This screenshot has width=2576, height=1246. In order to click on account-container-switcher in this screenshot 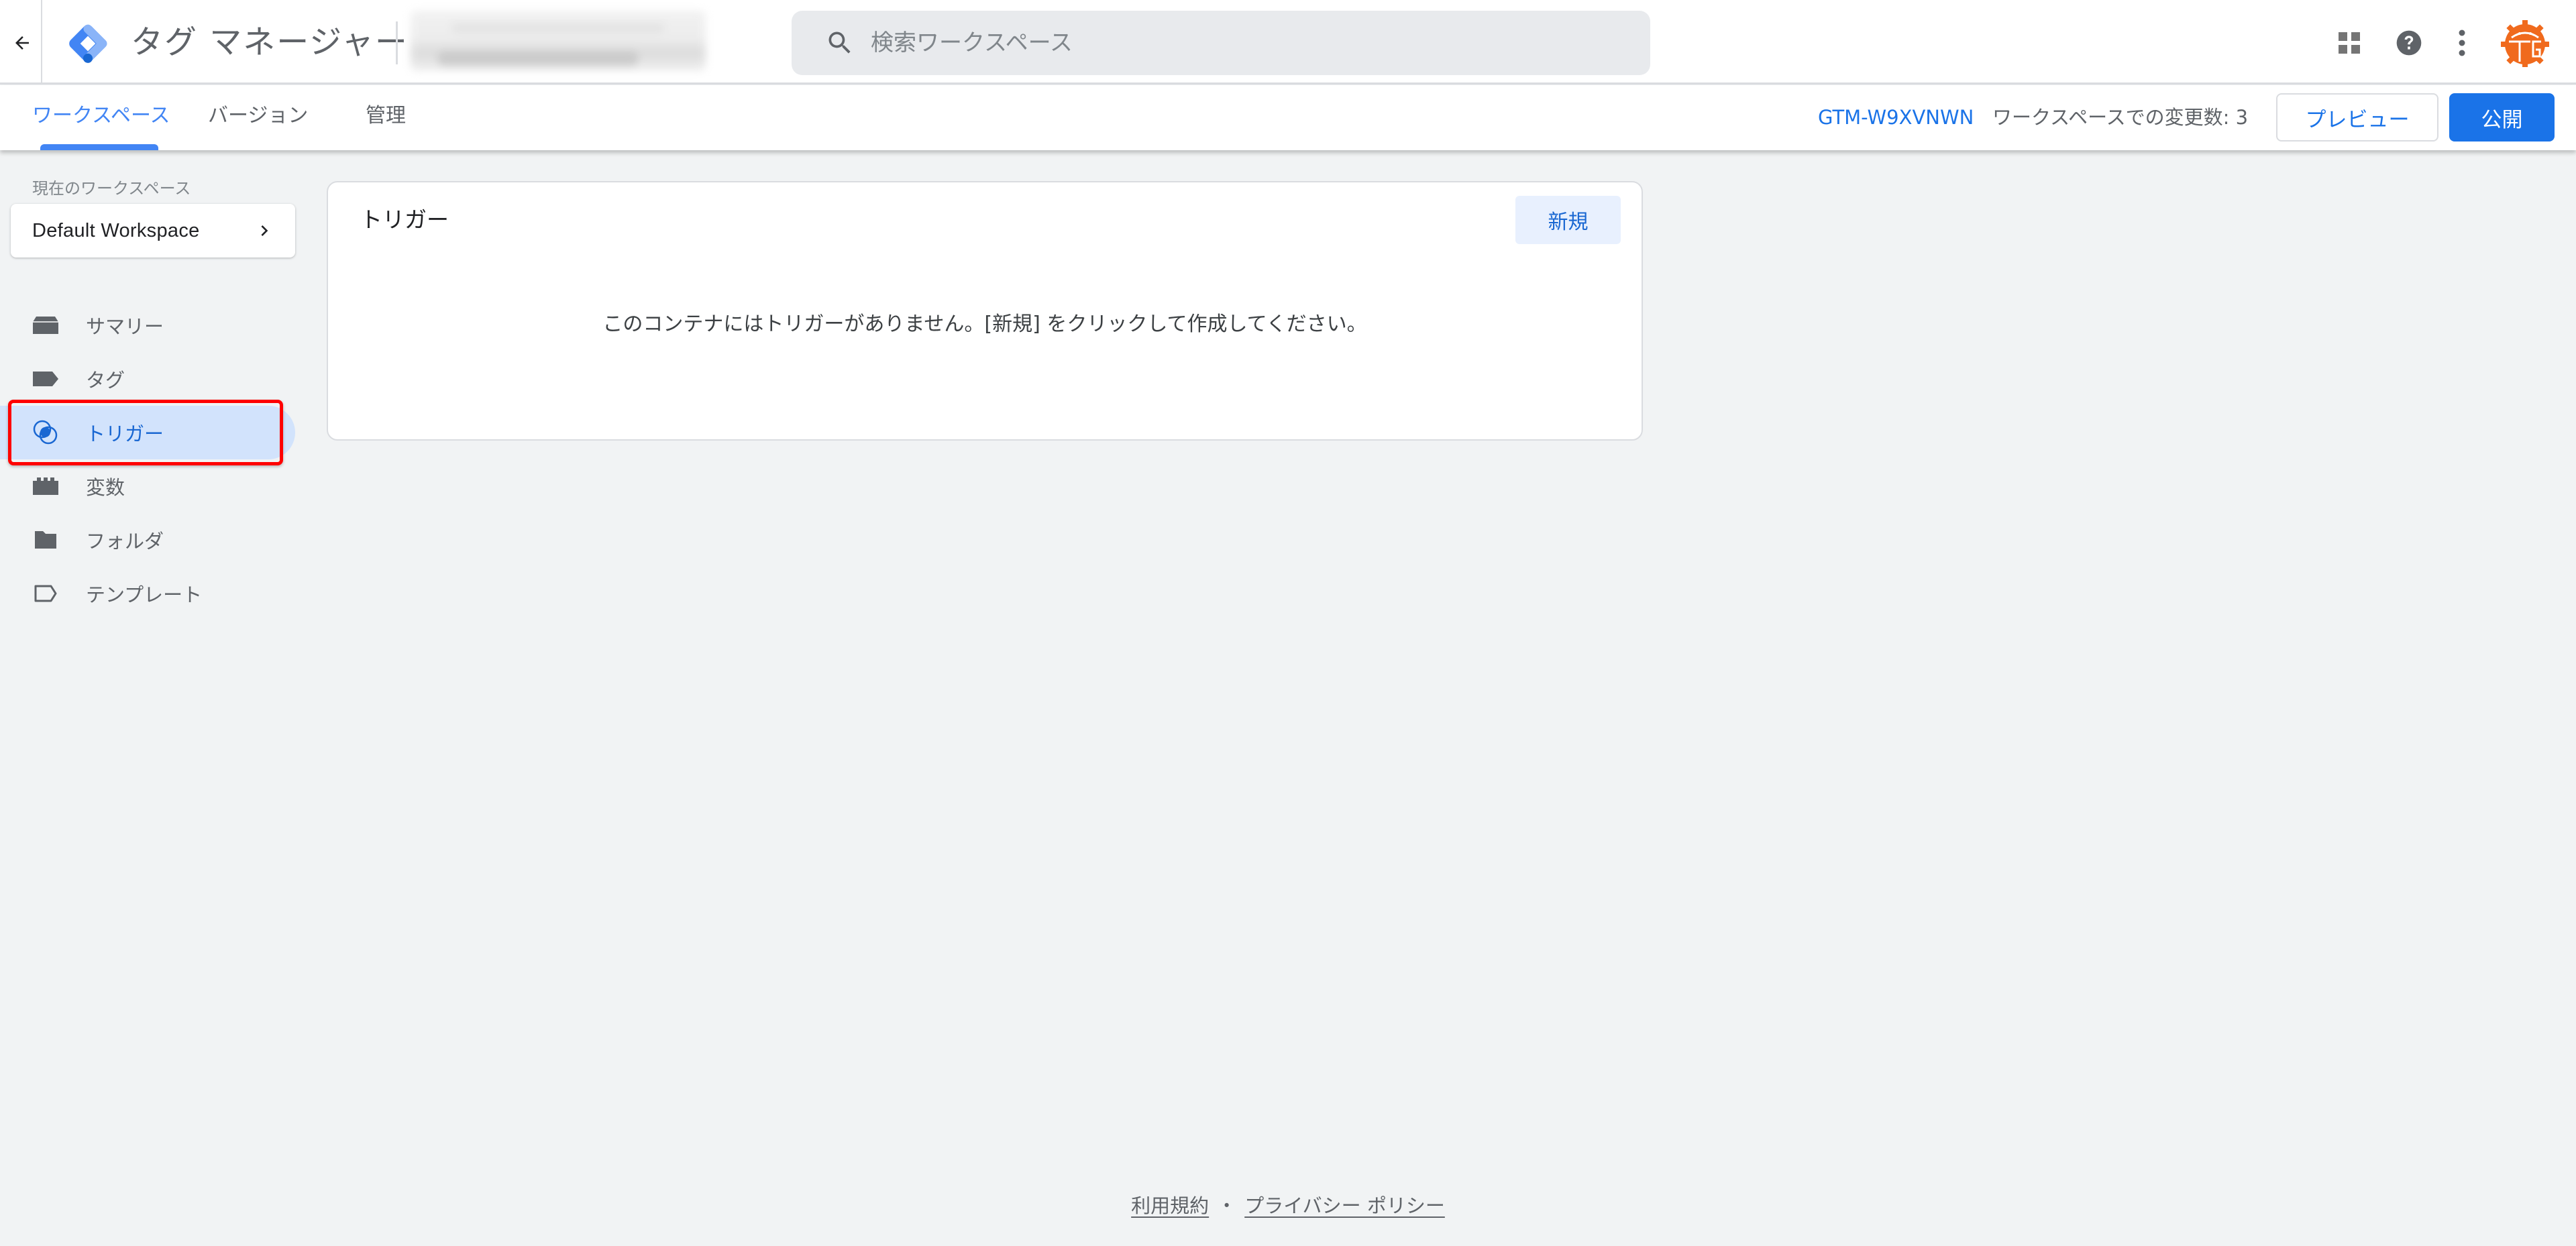, I will do `click(558, 41)`.